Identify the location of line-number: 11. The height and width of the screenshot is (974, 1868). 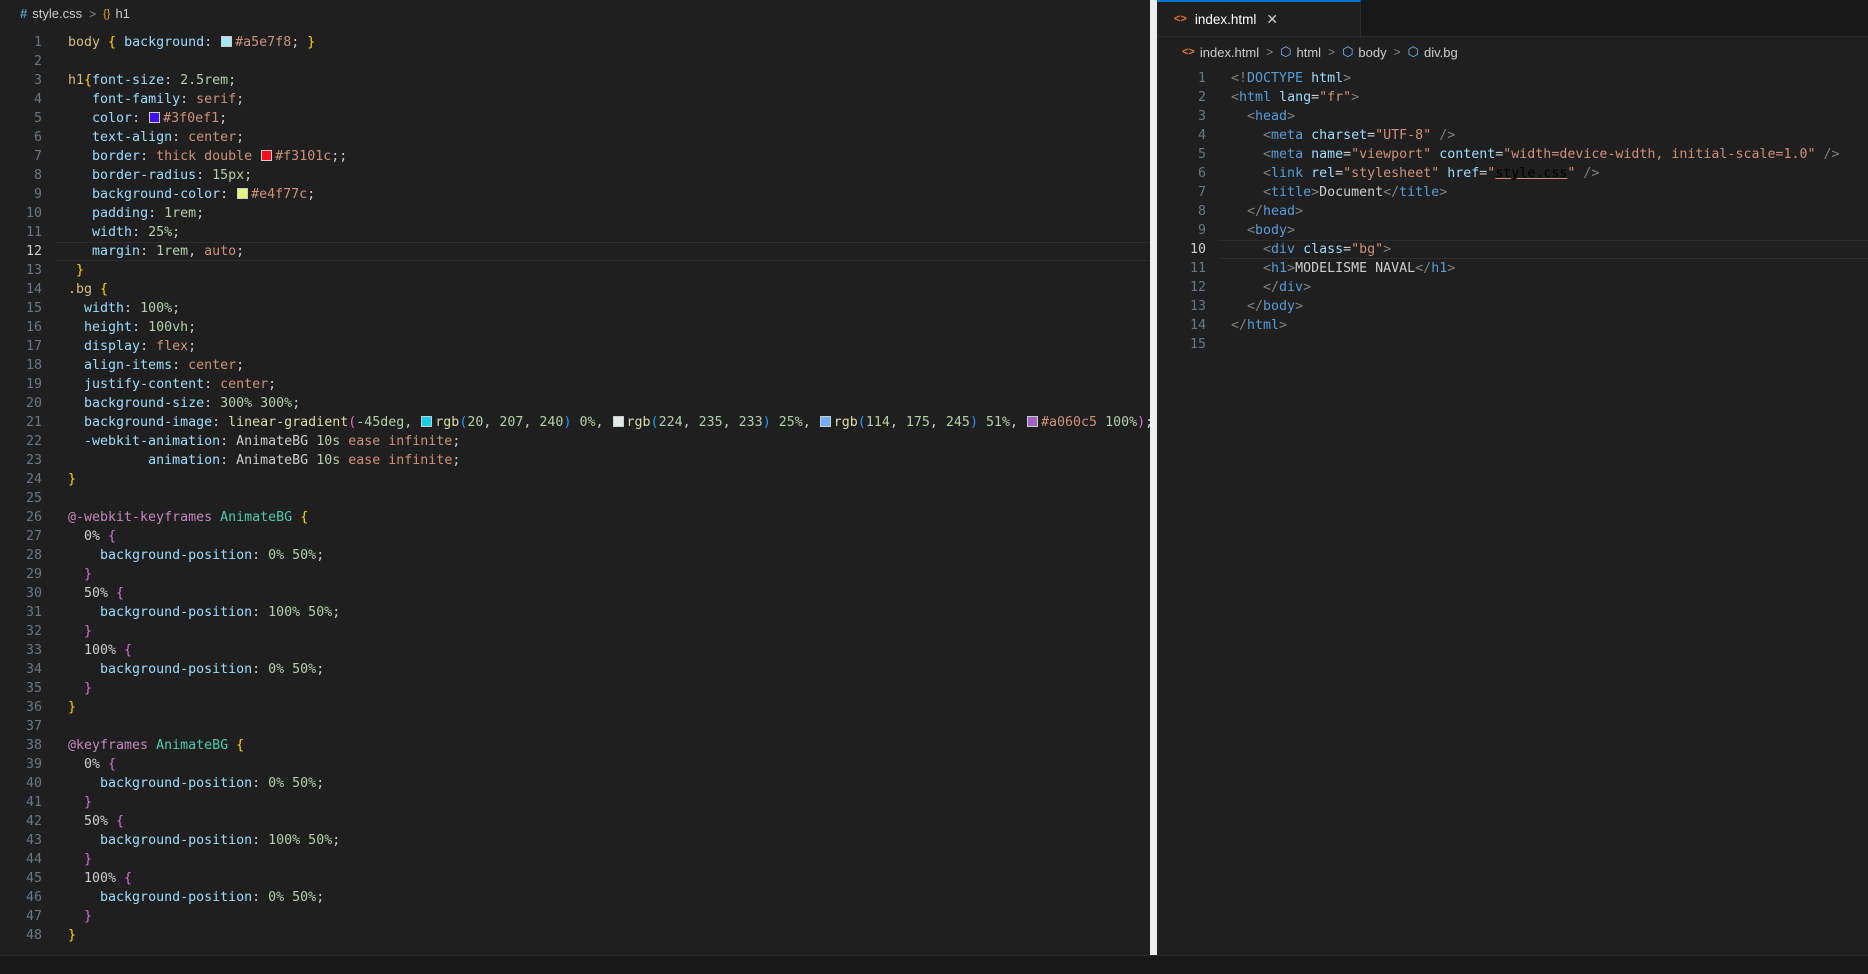
(33, 232).